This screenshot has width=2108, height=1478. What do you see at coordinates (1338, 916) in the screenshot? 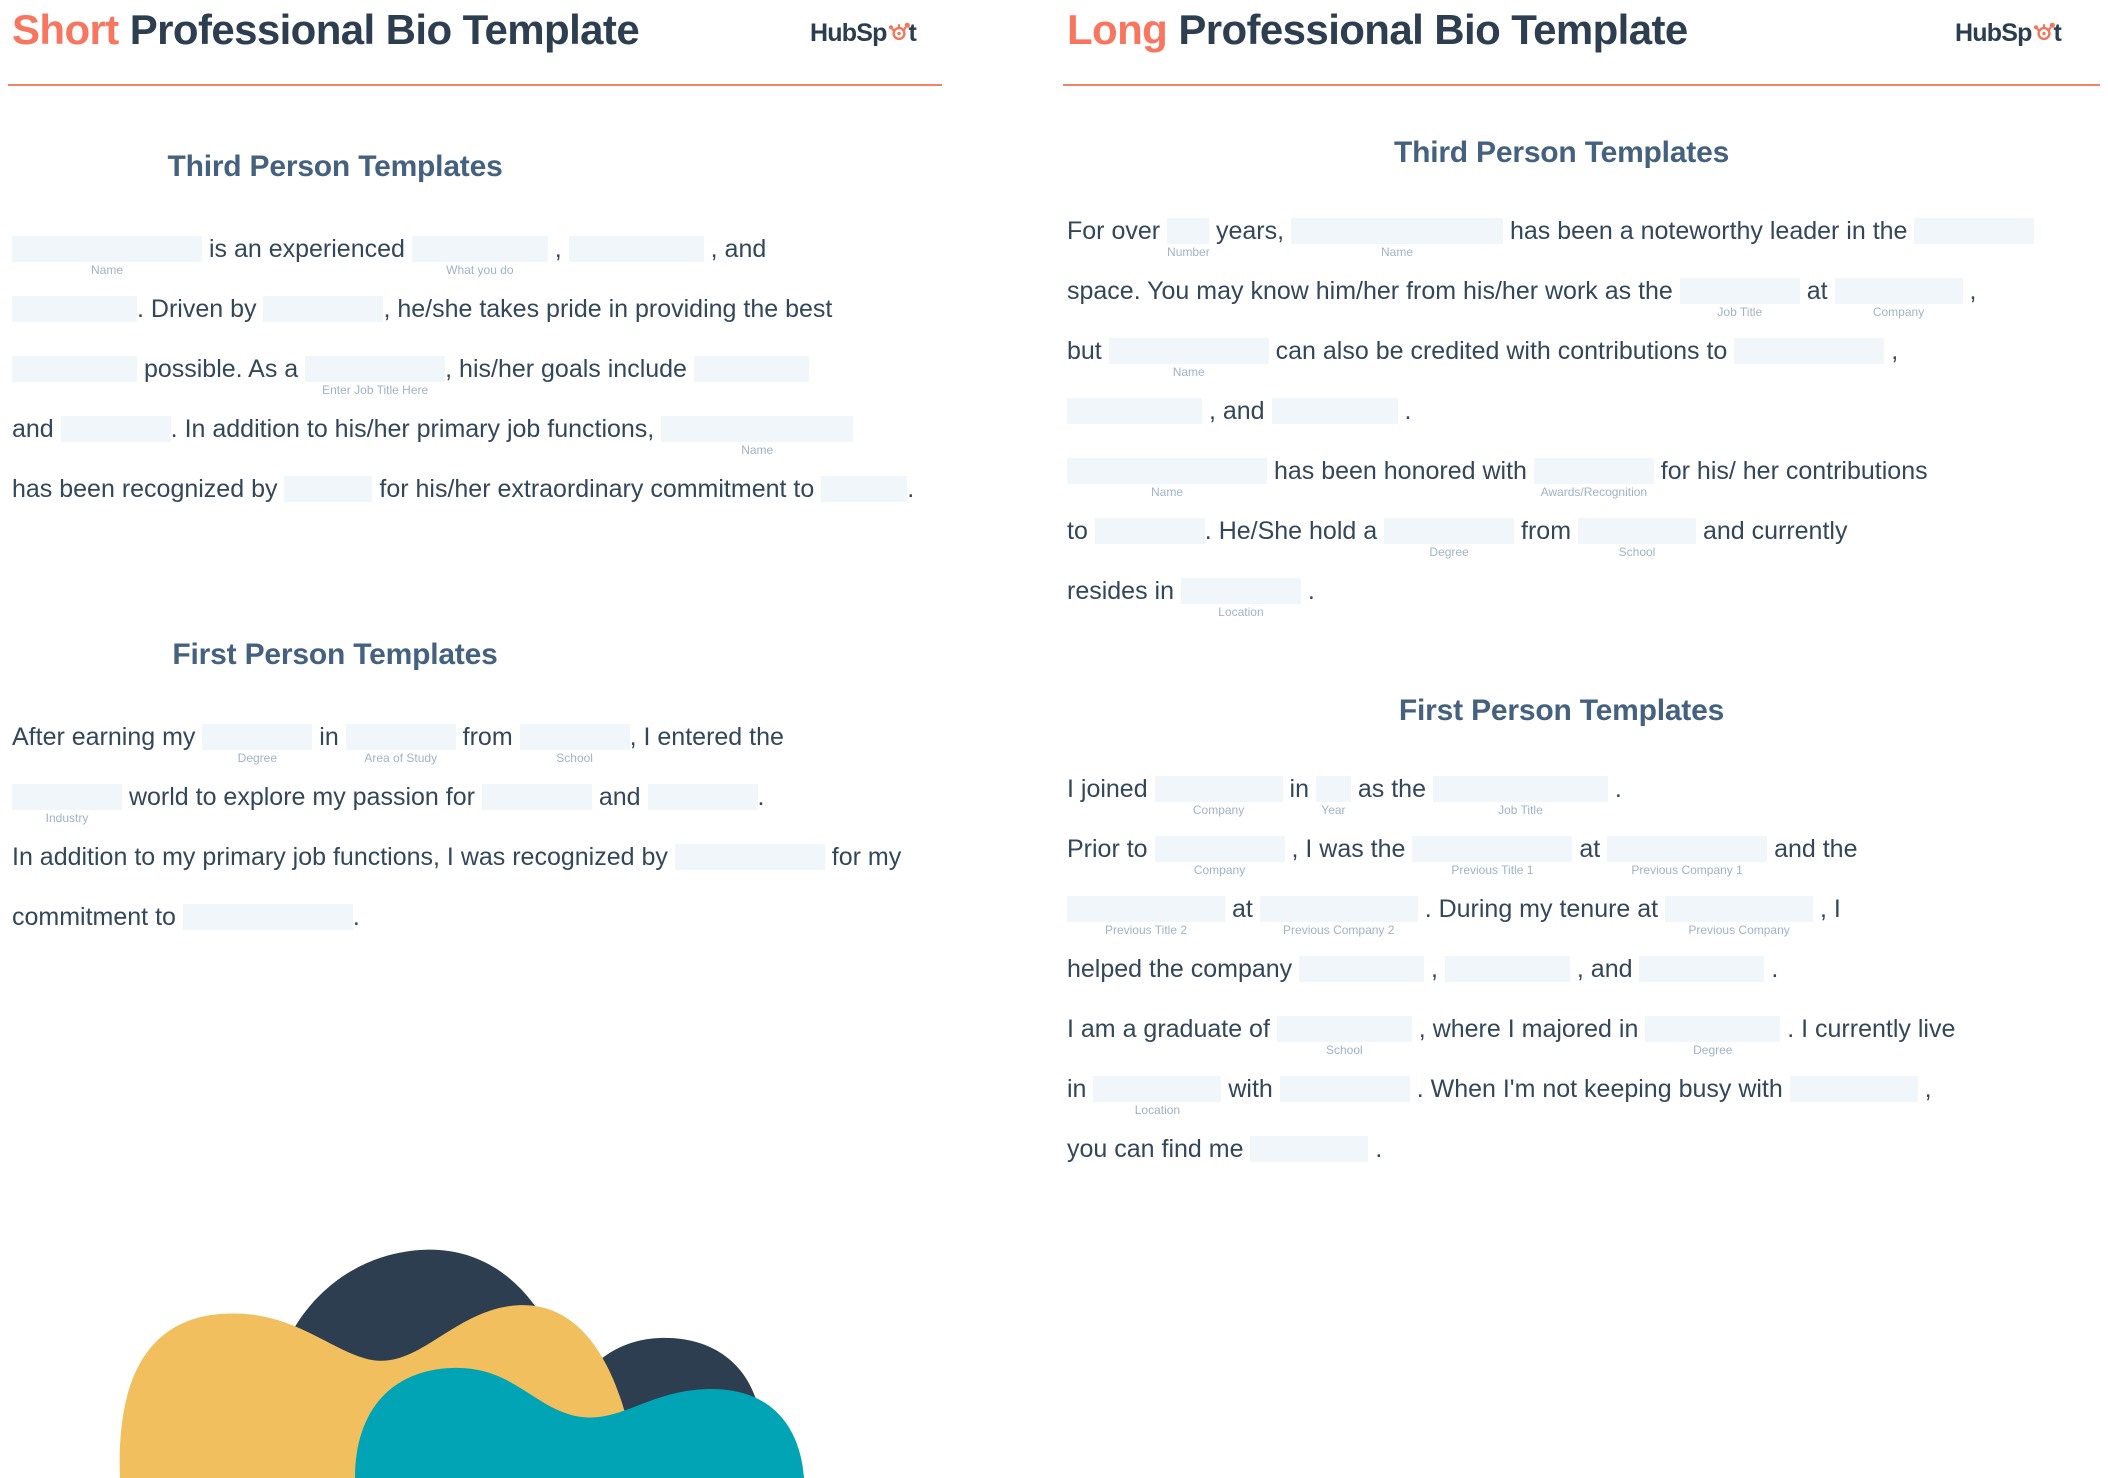
I see `fill-in-blank: Previous Company 2` at bounding box center [1338, 916].